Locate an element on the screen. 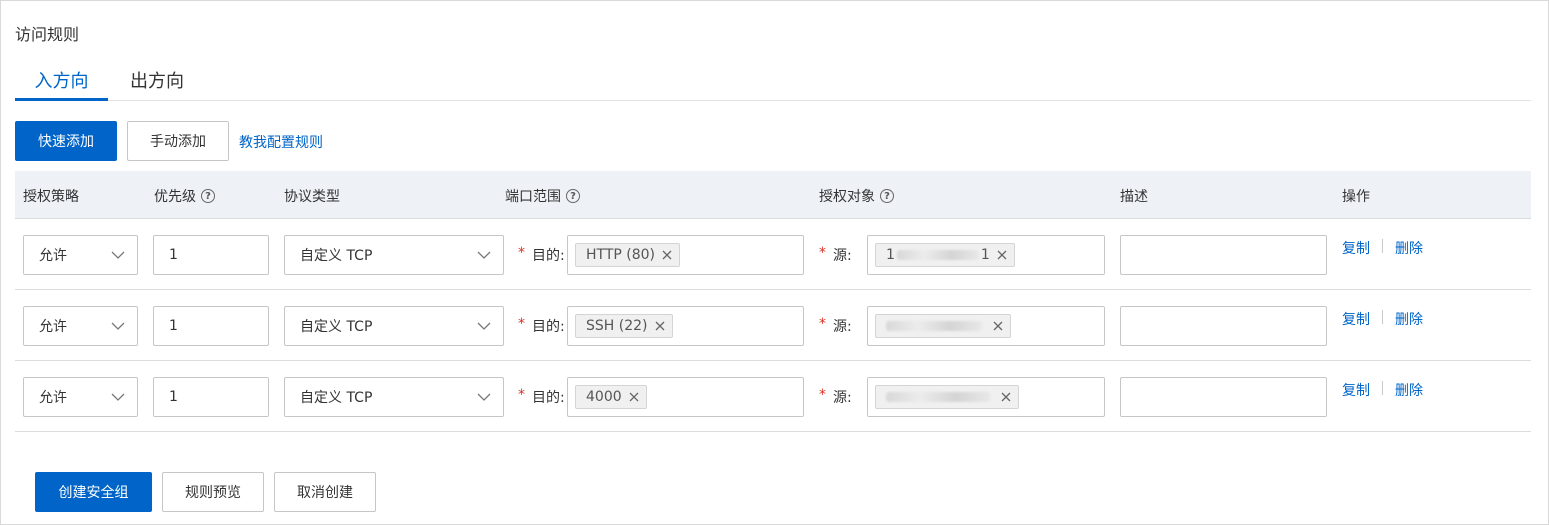  rule-preview-button: 规则预览 is located at coordinates (213, 492).